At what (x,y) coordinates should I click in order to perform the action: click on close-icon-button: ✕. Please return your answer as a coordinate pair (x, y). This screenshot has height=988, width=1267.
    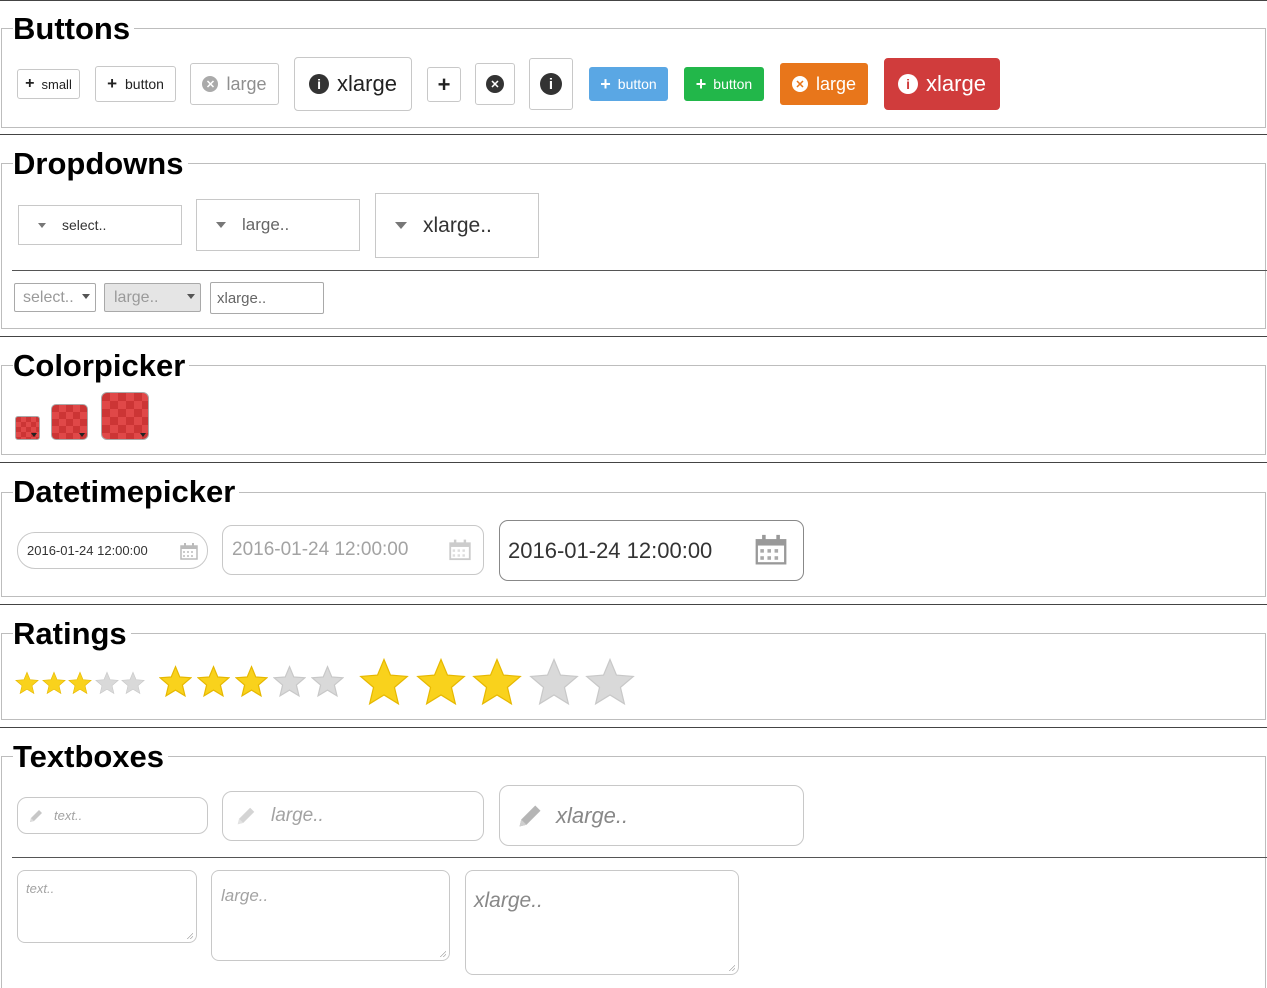
    Looking at the image, I should click on (495, 84).